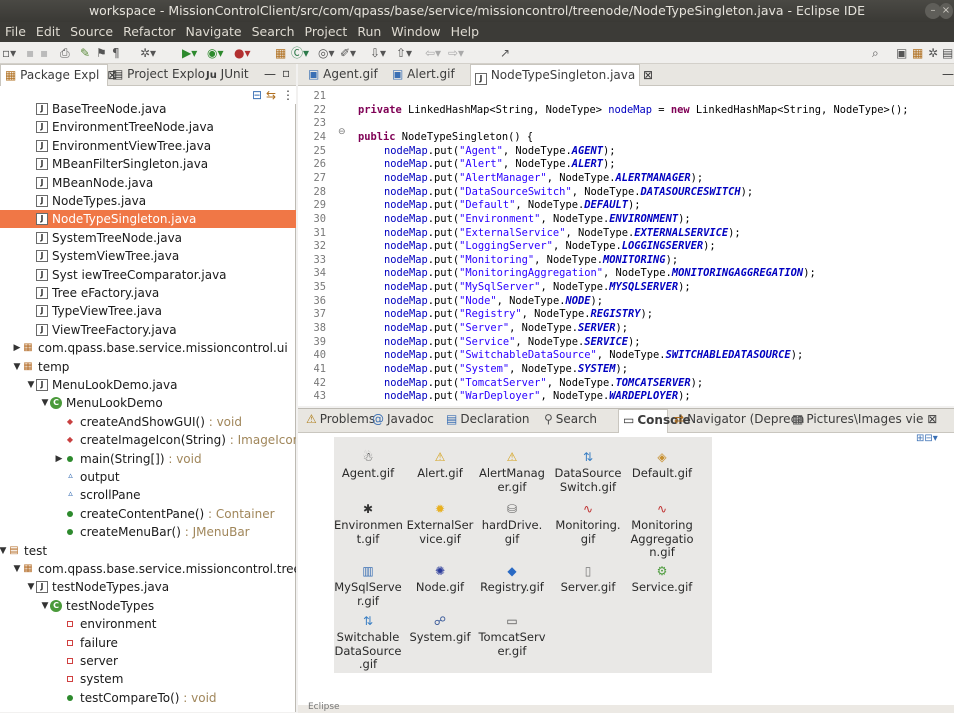  Describe the element at coordinates (280, 53) in the screenshot. I see `new-java-project-icon: ▦` at that location.